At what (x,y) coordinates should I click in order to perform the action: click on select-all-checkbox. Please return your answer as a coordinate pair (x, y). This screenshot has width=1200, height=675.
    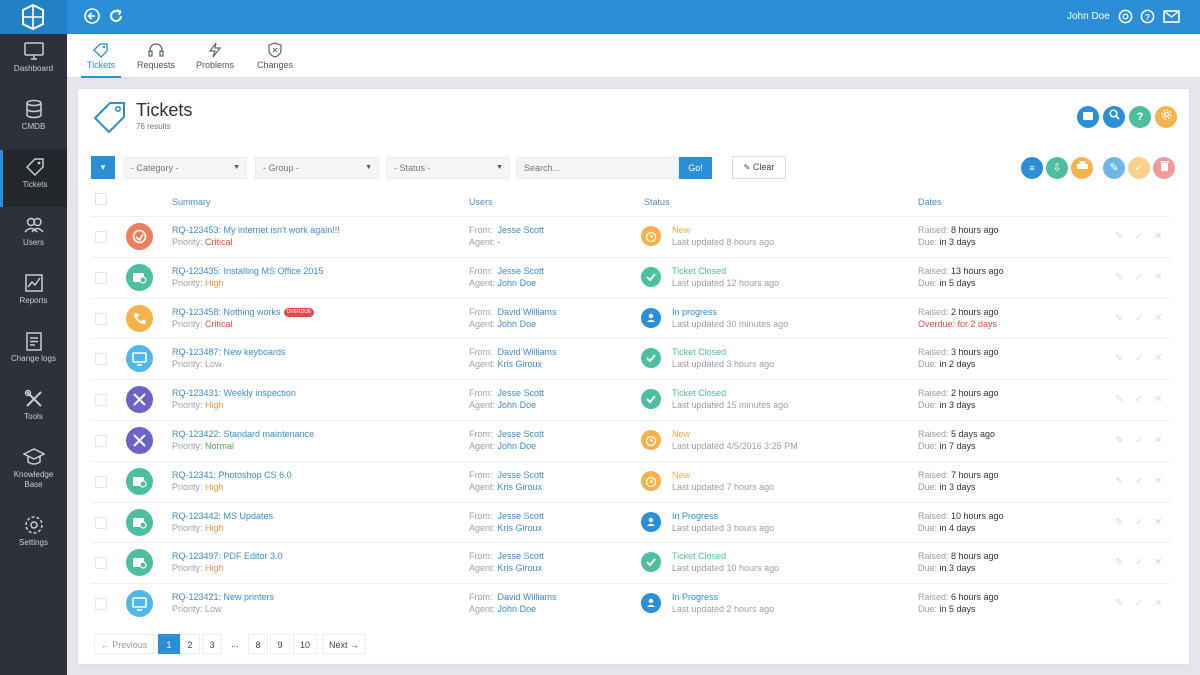
    Looking at the image, I should click on (101, 199).